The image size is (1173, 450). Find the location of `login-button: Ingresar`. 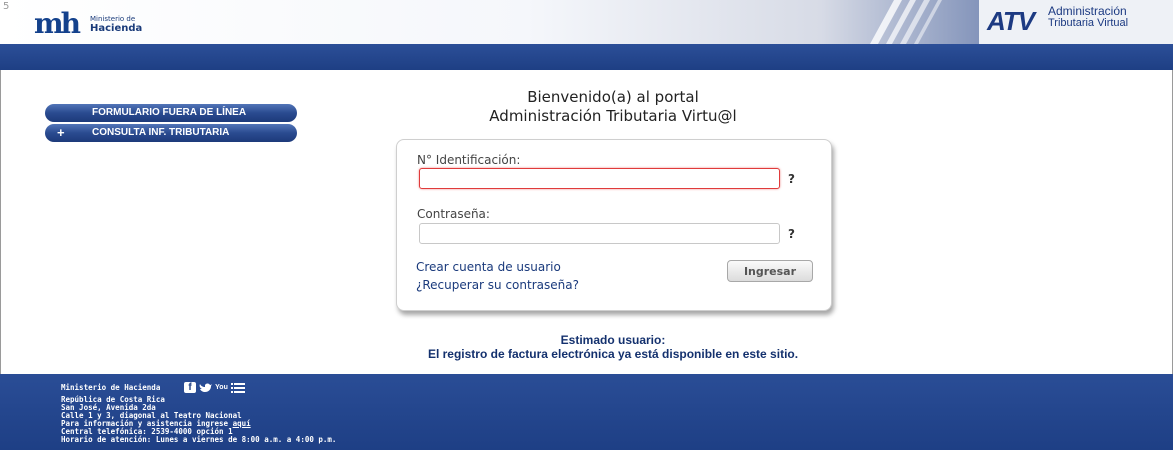

login-button: Ingresar is located at coordinates (770, 271).